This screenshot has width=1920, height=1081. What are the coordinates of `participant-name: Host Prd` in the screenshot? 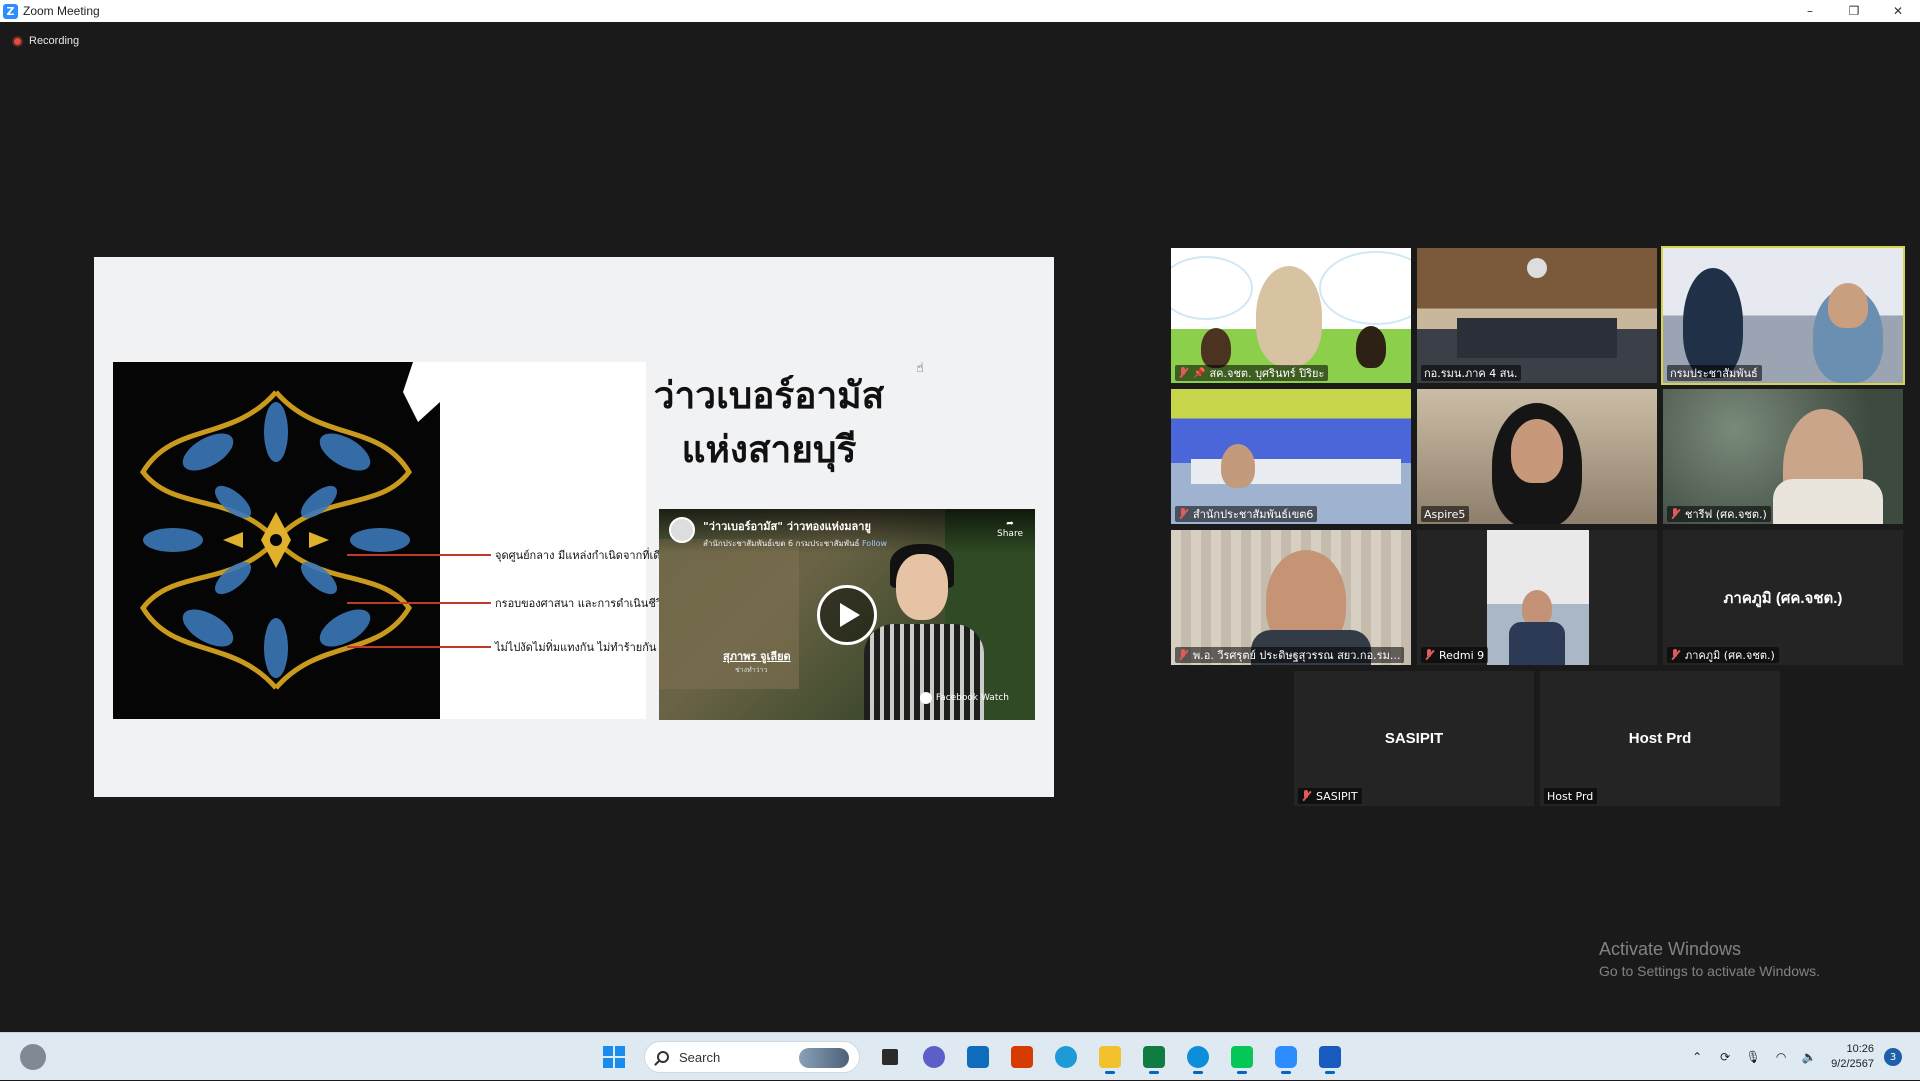 It's located at (1570, 796).